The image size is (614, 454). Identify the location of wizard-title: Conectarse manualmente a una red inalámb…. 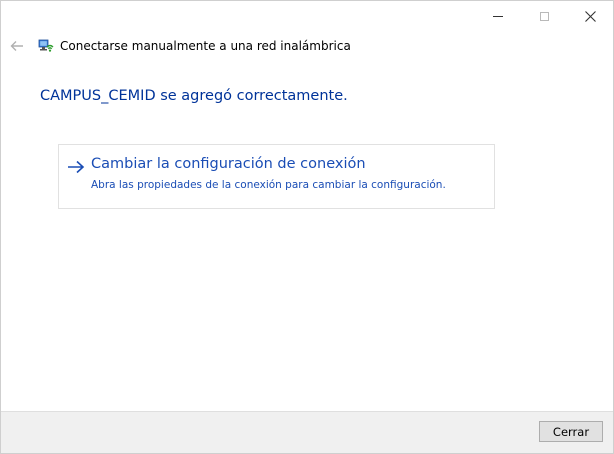
(205, 46).